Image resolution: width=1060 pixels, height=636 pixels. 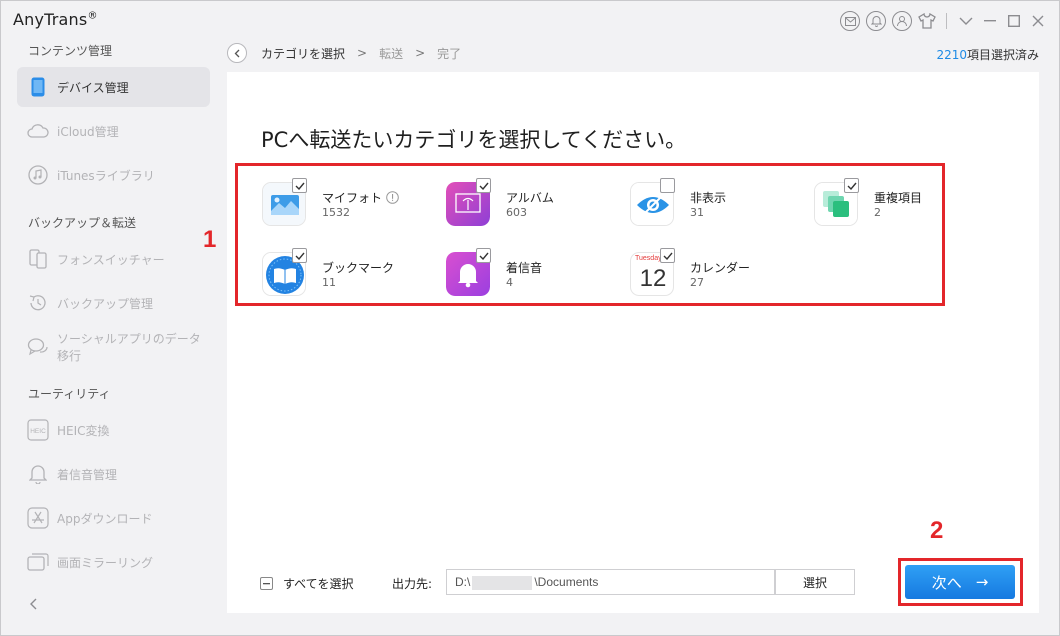 What do you see at coordinates (303, 53) in the screenshot?
I see `breadcrumb-step-select: カテゴリを選択` at bounding box center [303, 53].